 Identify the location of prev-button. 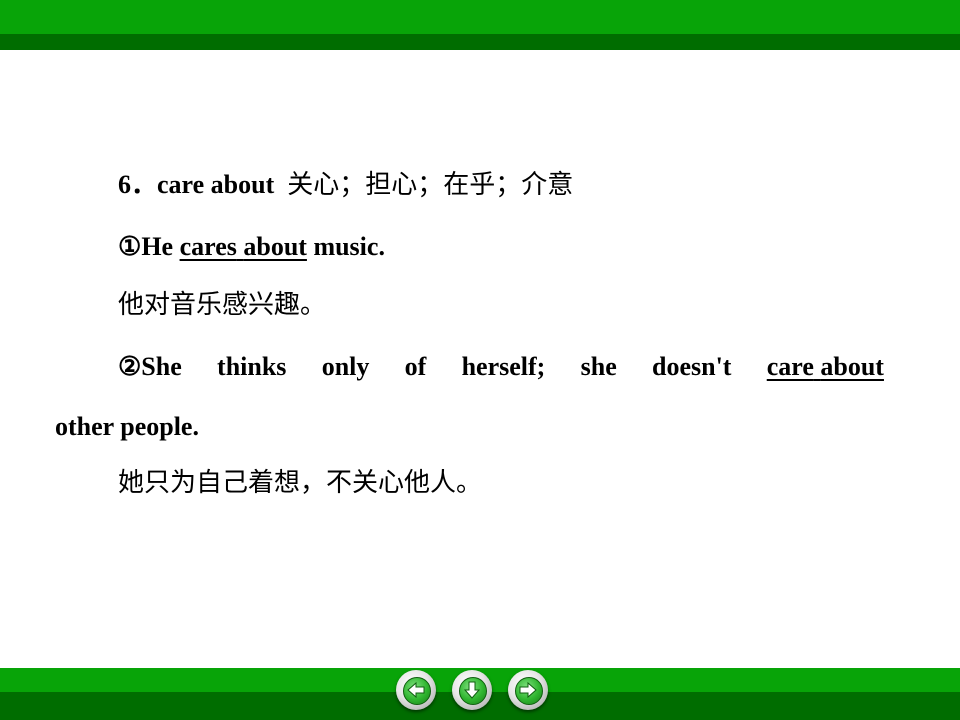
(416, 690).